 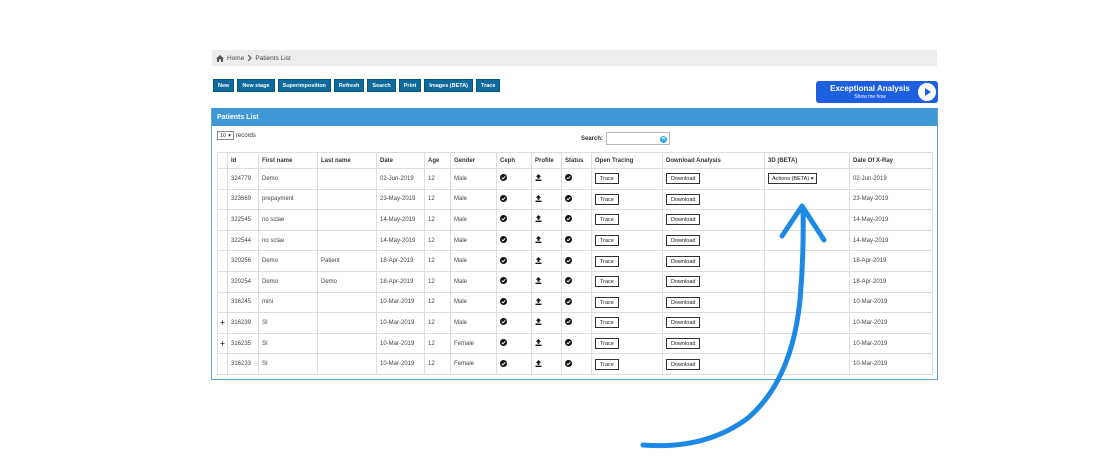 What do you see at coordinates (256, 85) in the screenshot?
I see `new-stage-button: New stage` at bounding box center [256, 85].